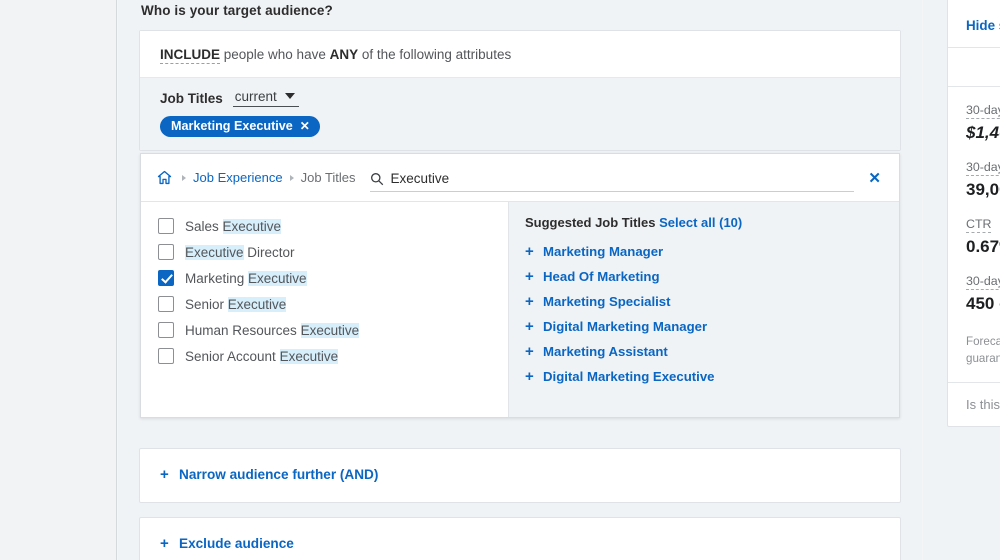 This screenshot has width=1000, height=560. Describe the element at coordinates (164, 177) in the screenshot. I see `home-icon` at that location.